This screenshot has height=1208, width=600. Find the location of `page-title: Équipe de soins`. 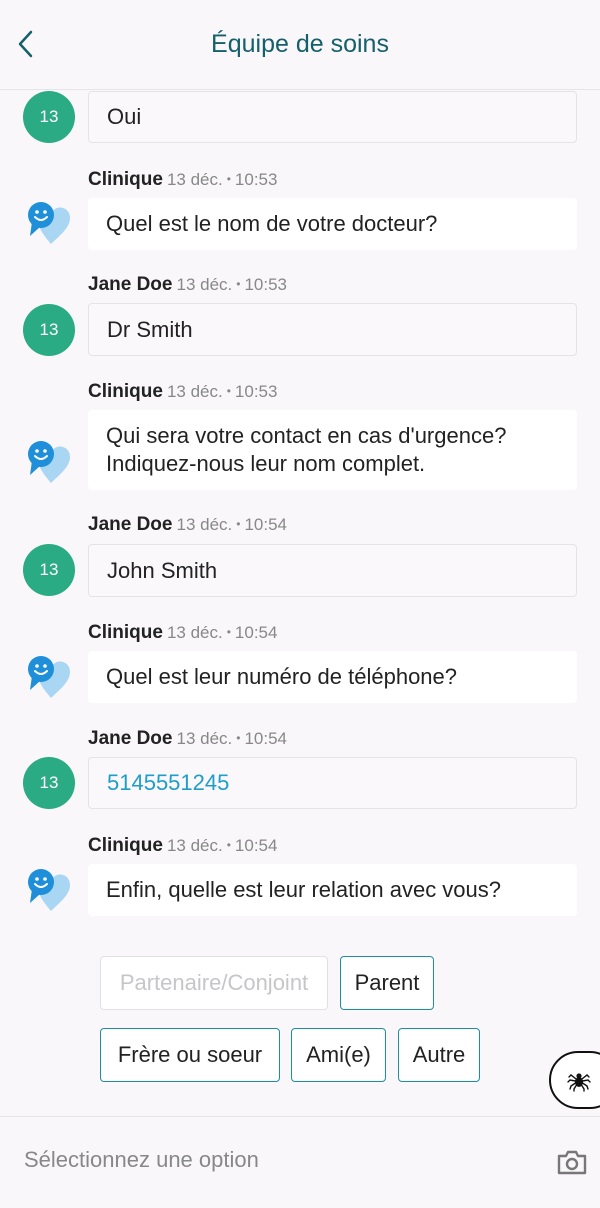

page-title: Équipe de soins is located at coordinates (300, 44).